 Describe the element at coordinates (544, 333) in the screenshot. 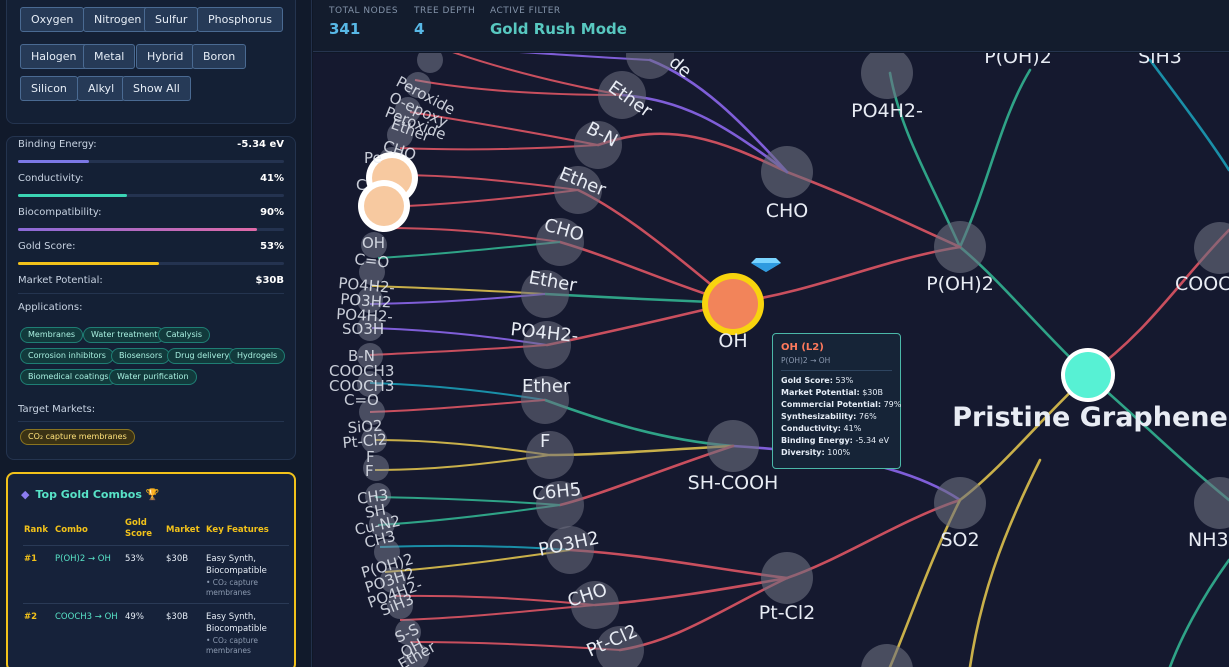

I see `ring-label: PO4H2-` at that location.